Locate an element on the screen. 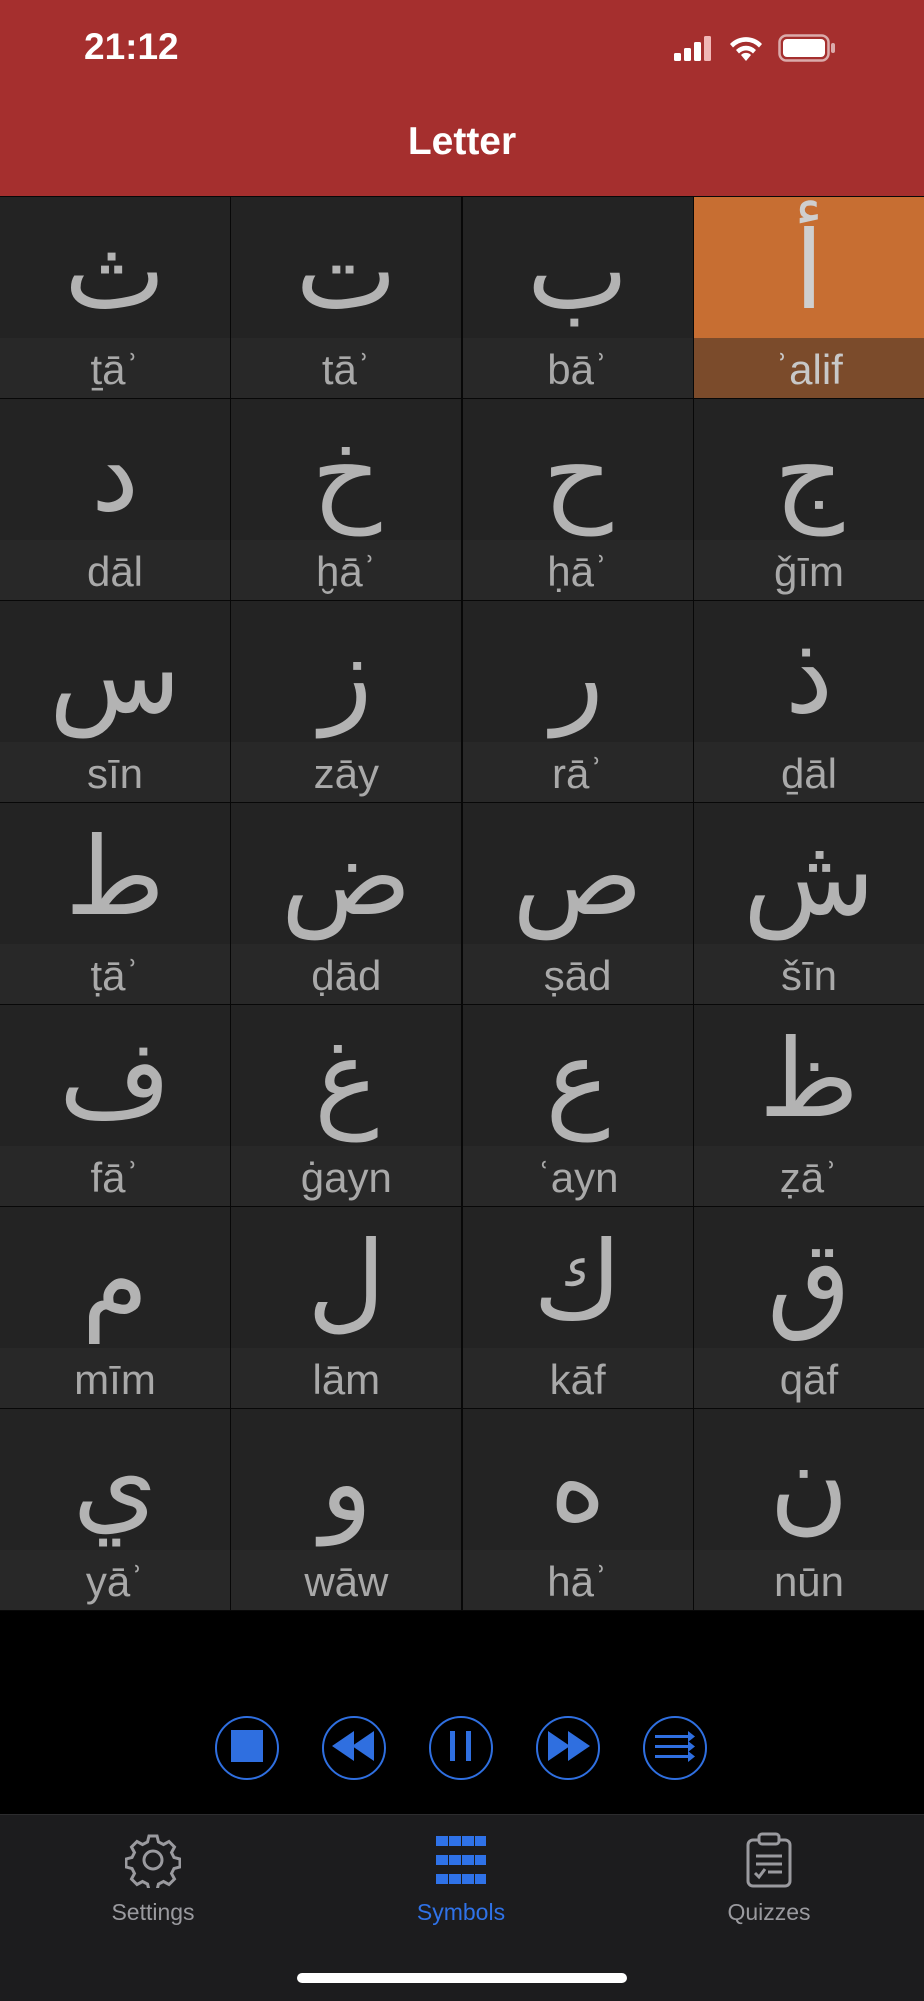  letter-cell: ك kāf is located at coordinates (577, 1307).